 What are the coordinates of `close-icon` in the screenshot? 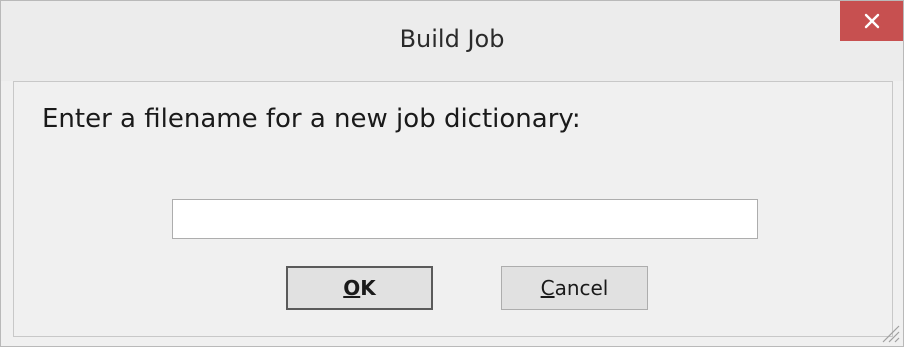 It's located at (871, 21).